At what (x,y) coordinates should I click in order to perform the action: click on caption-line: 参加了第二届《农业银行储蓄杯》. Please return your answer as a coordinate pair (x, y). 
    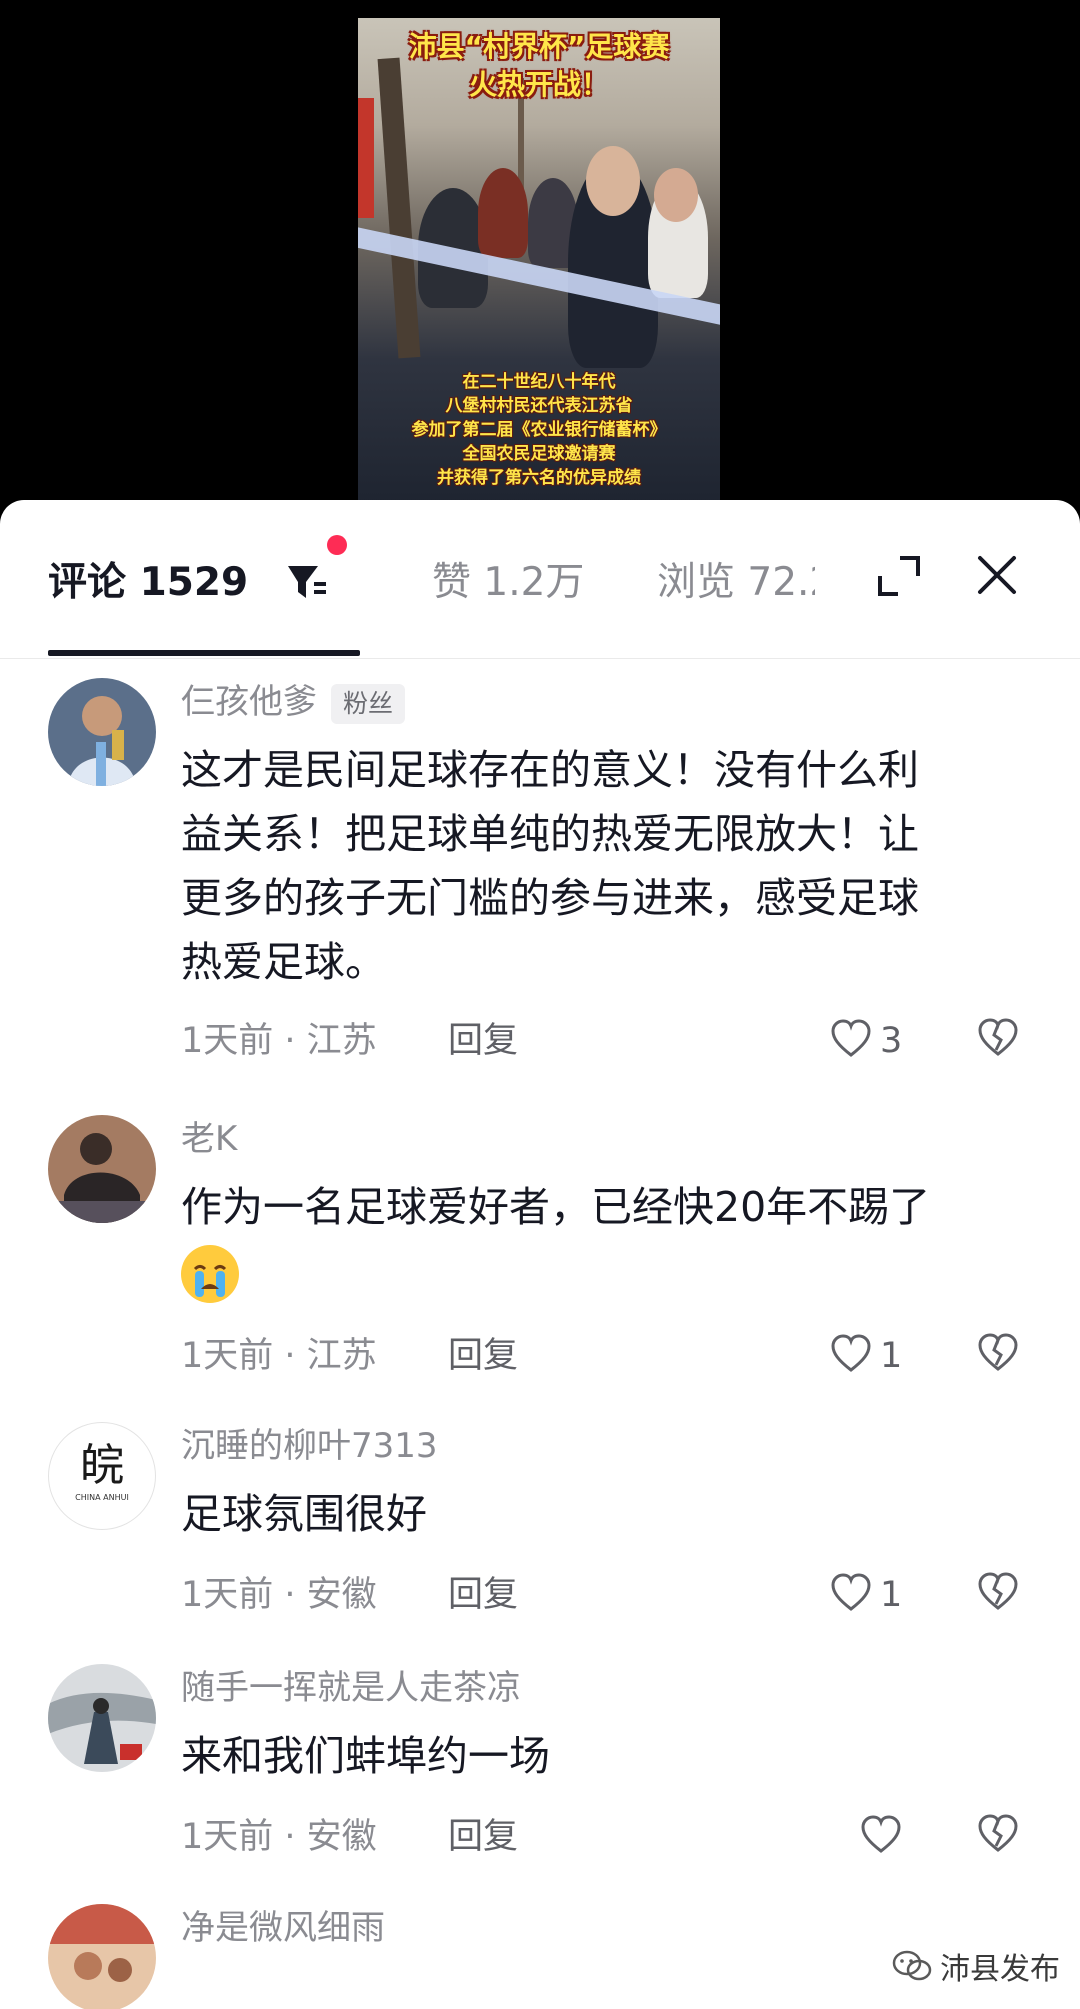
    Looking at the image, I should click on (539, 430).